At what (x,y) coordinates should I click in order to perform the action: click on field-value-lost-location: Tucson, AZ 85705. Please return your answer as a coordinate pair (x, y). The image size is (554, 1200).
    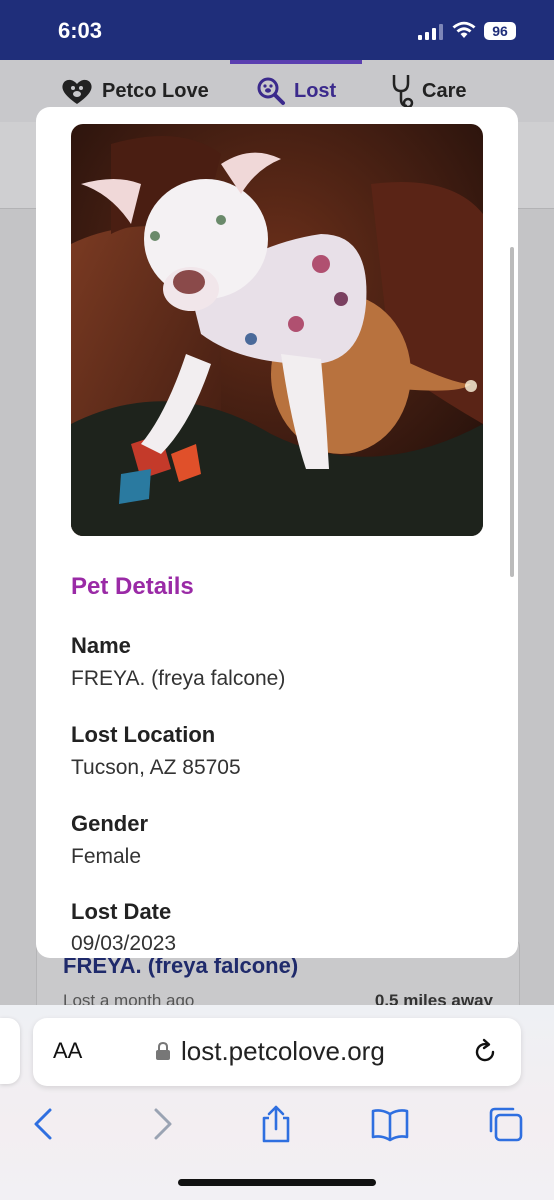
    Looking at the image, I should click on (156, 767).